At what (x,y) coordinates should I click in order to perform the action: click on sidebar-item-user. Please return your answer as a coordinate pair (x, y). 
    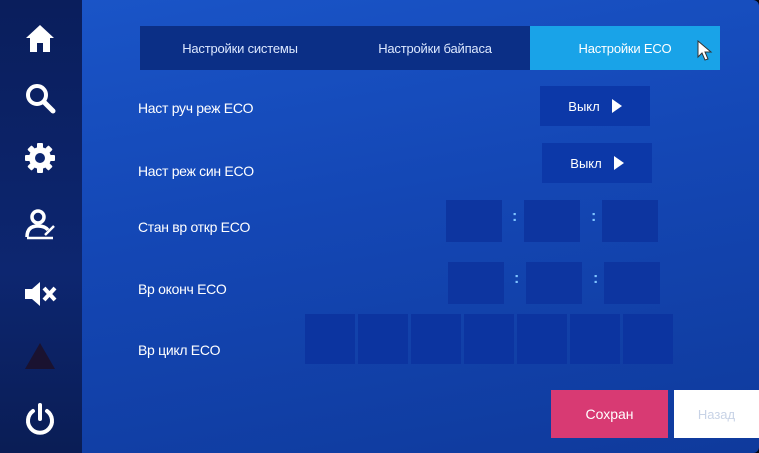
    Looking at the image, I should click on (40, 224).